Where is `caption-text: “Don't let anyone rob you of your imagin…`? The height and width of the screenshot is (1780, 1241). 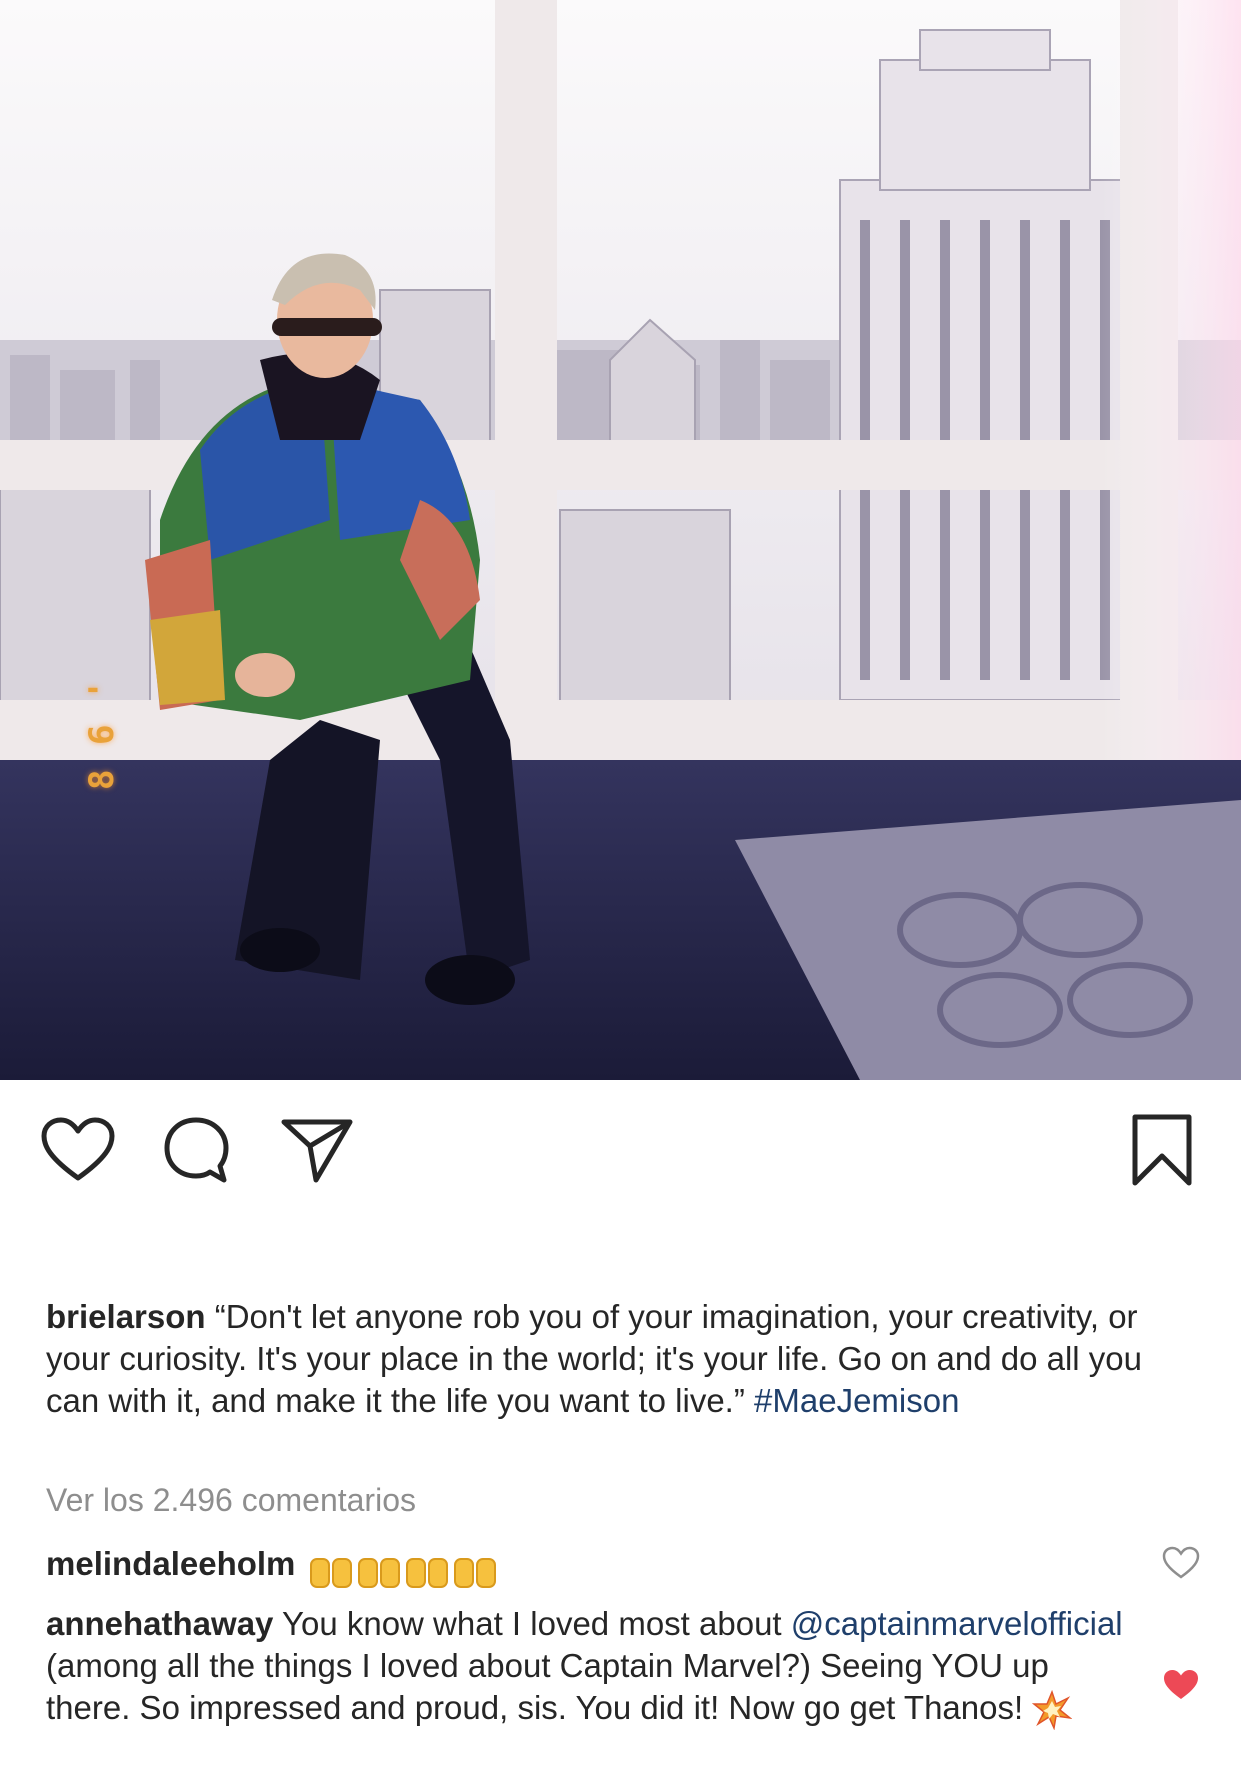
caption-text: “Don't let anyone rob you of your imagin… is located at coordinates (594, 1358).